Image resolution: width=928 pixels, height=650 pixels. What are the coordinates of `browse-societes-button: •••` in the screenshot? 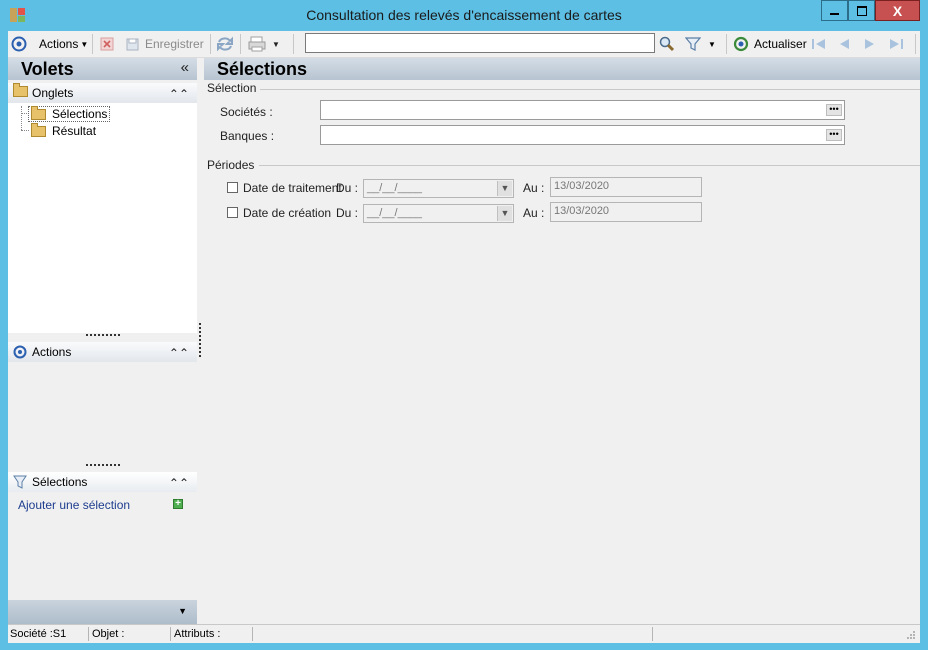 It's located at (834, 110).